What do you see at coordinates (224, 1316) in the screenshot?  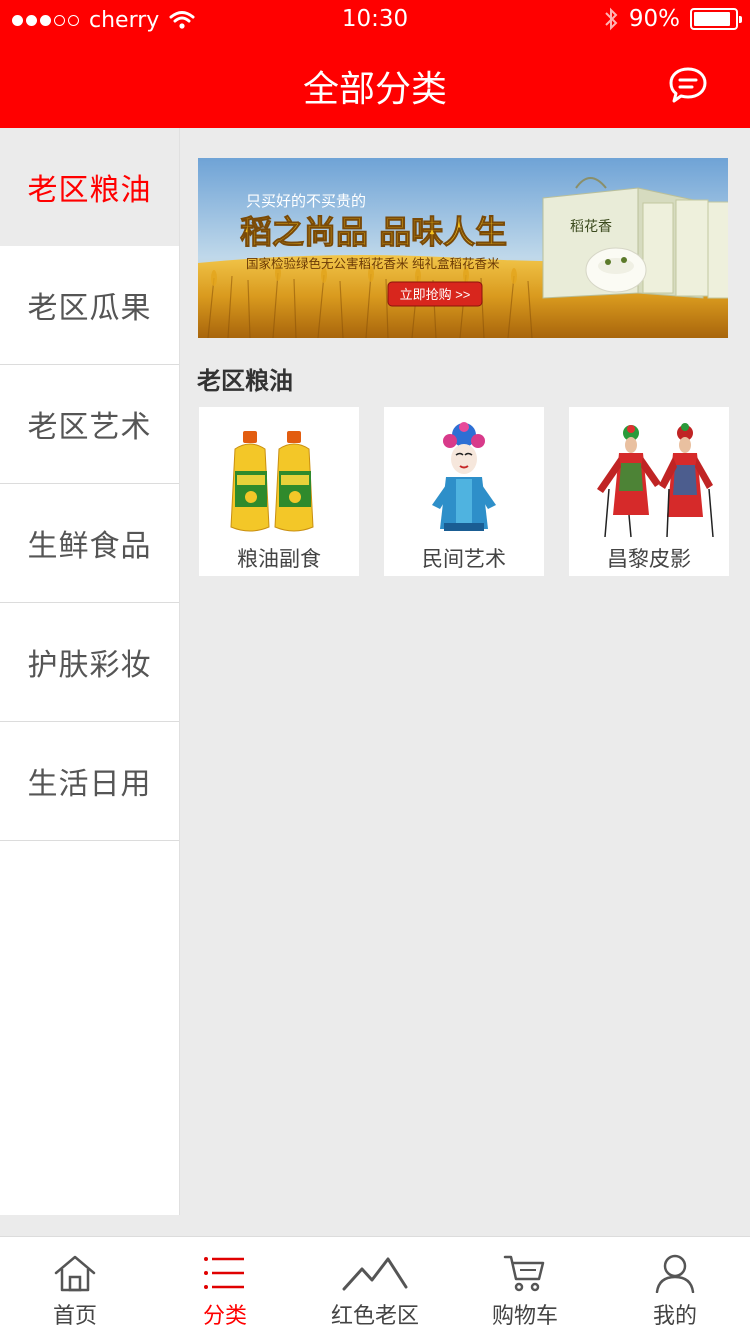 I see `tab-label: 分类` at bounding box center [224, 1316].